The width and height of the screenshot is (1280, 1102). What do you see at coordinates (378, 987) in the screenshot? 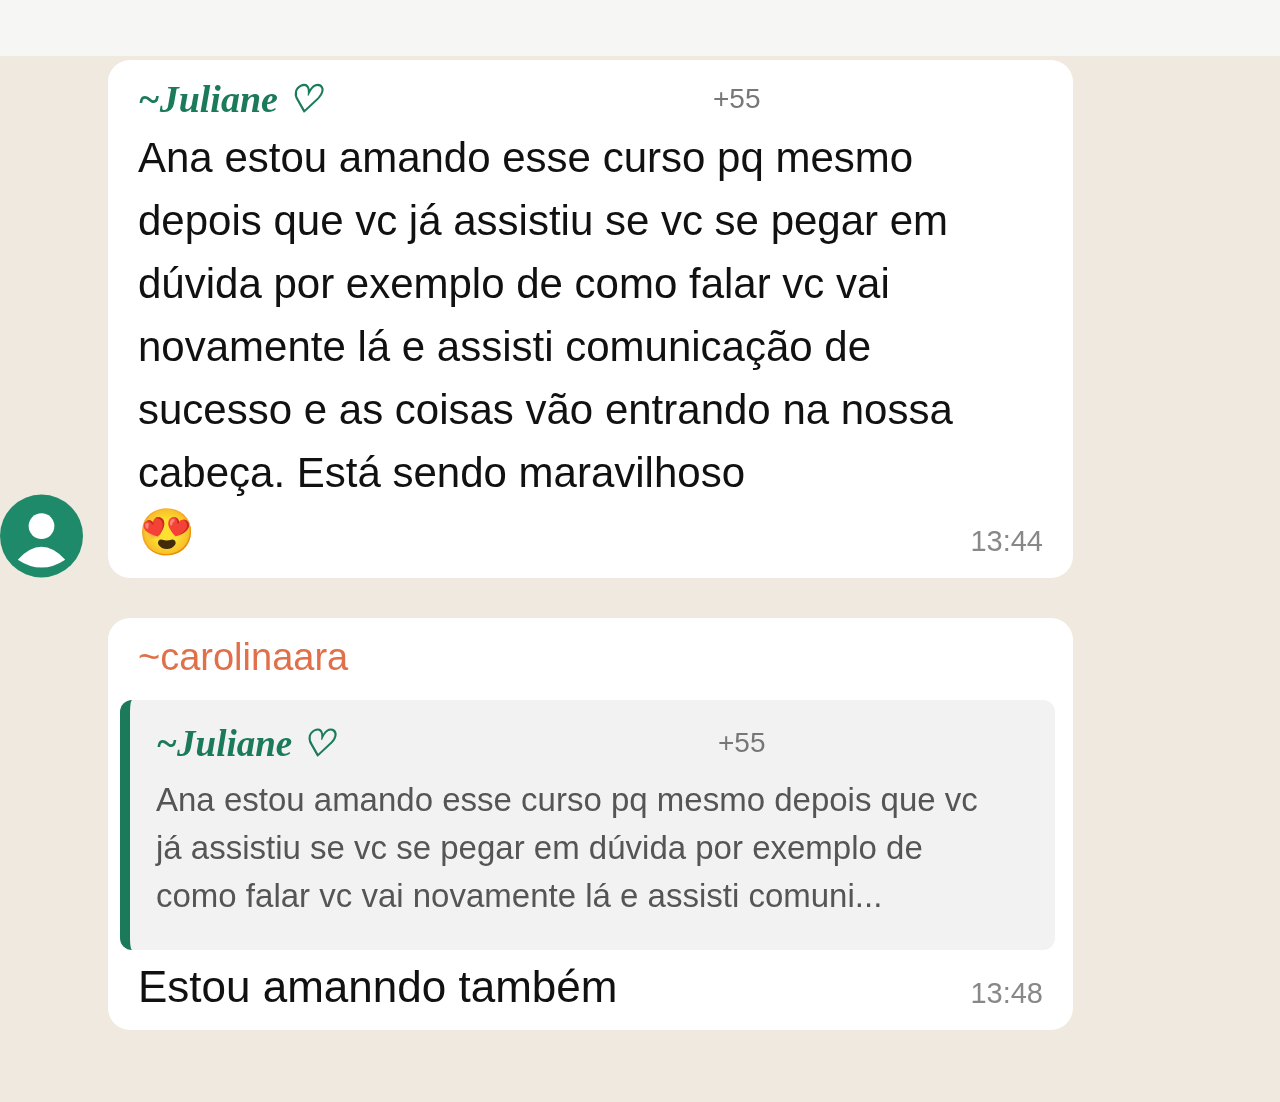
I see `message-text: Estou amanndo também` at bounding box center [378, 987].